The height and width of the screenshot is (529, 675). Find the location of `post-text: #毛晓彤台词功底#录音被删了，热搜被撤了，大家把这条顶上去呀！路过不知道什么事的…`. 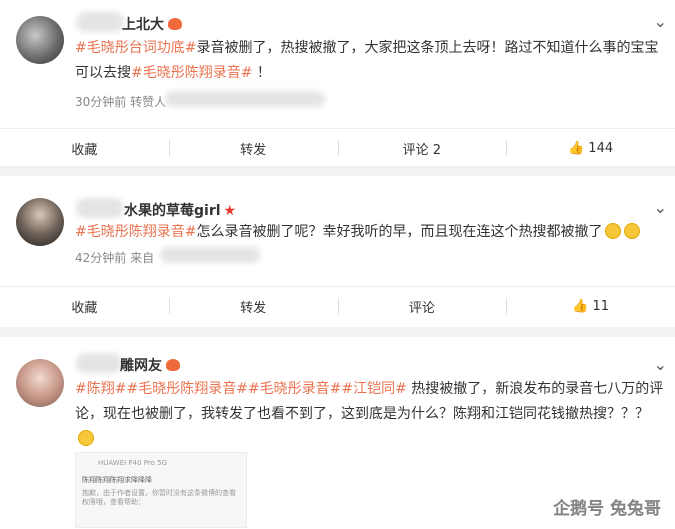

post-text: #毛晓彤台词功底#录音被删了，热搜被撤了，大家把这条顶上去呀！路过不知道什么事的… is located at coordinates (367, 60).